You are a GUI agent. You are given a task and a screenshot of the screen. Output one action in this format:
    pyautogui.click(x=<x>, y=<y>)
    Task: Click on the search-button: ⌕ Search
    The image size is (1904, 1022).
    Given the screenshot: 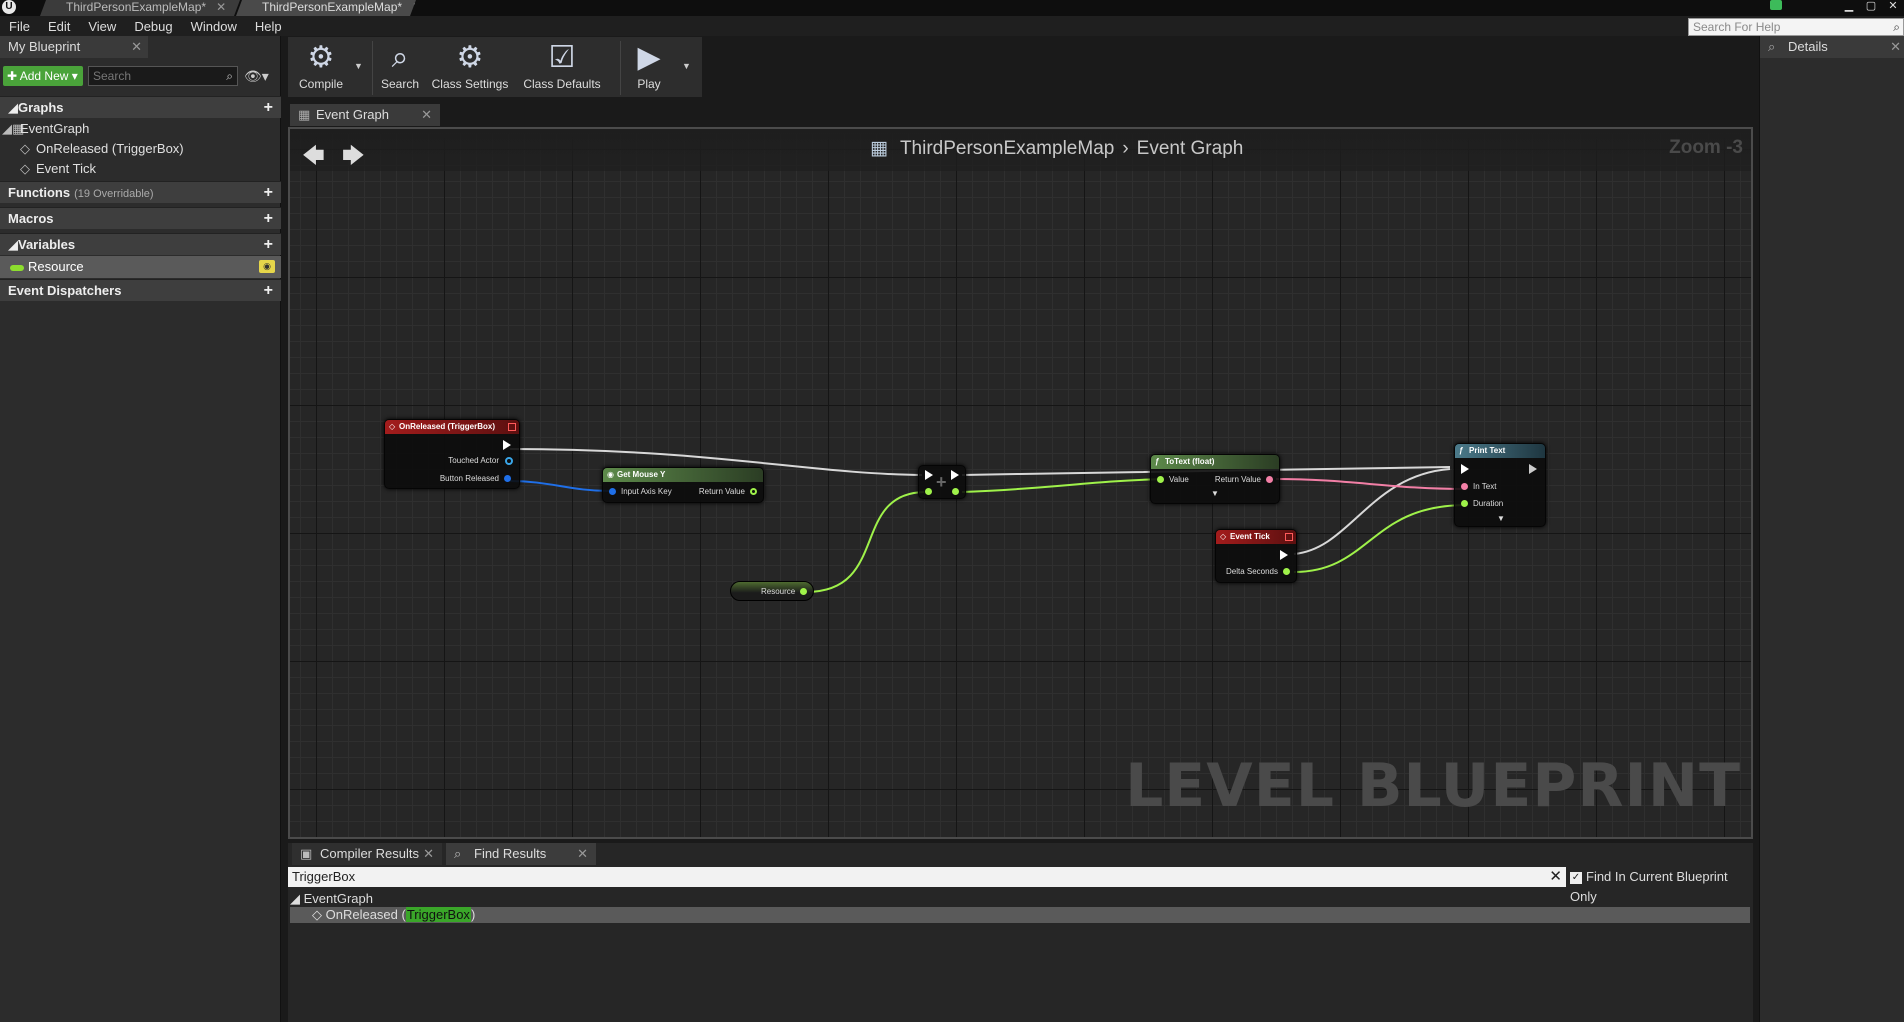 What is the action you would take?
    pyautogui.click(x=400, y=68)
    